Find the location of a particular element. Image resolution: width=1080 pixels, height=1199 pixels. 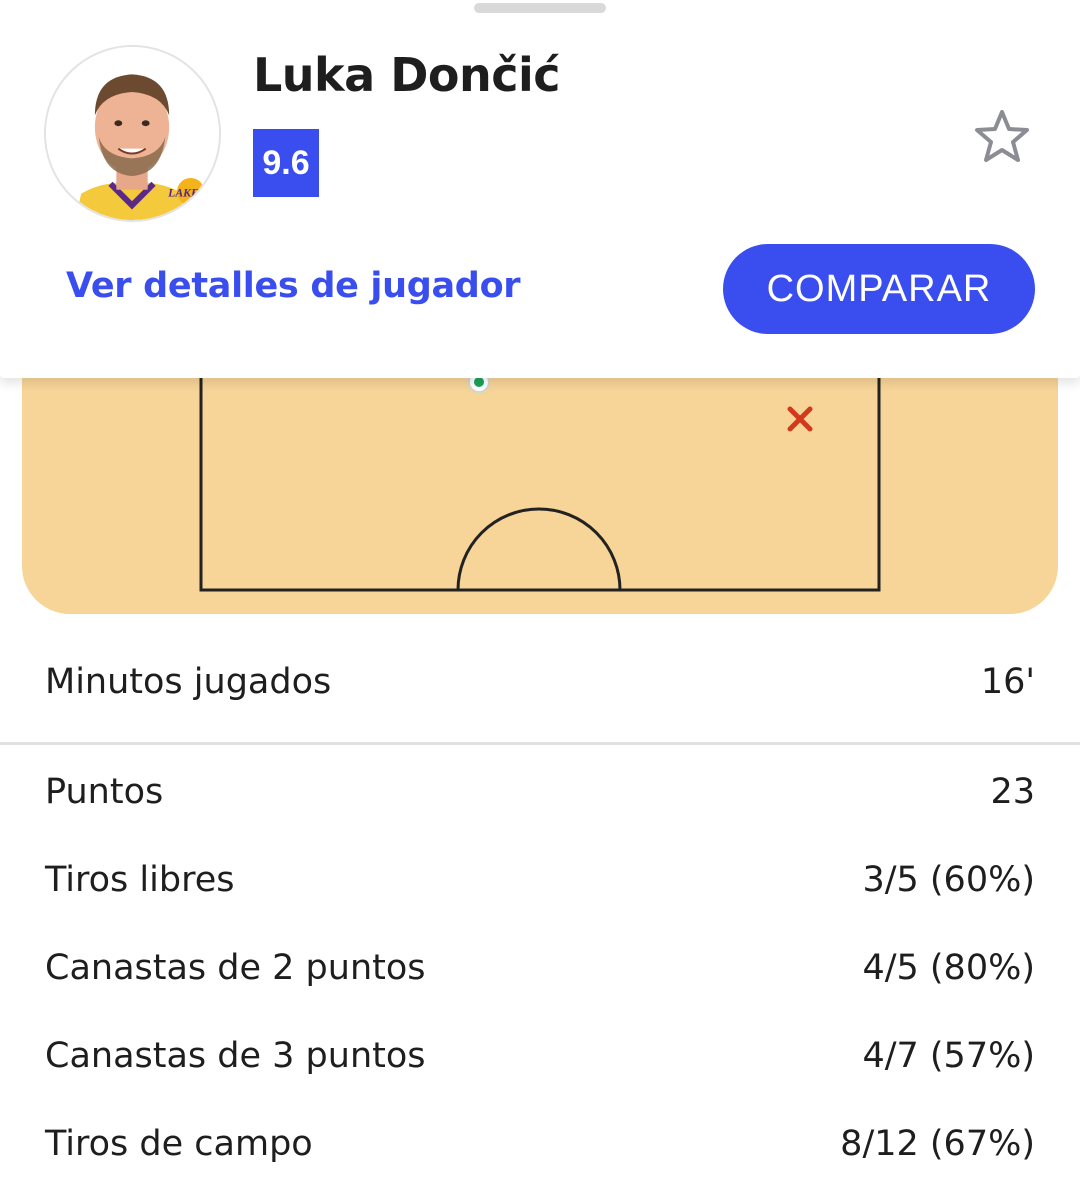

svg-text: LAKERS is located at coordinates (190, 193).